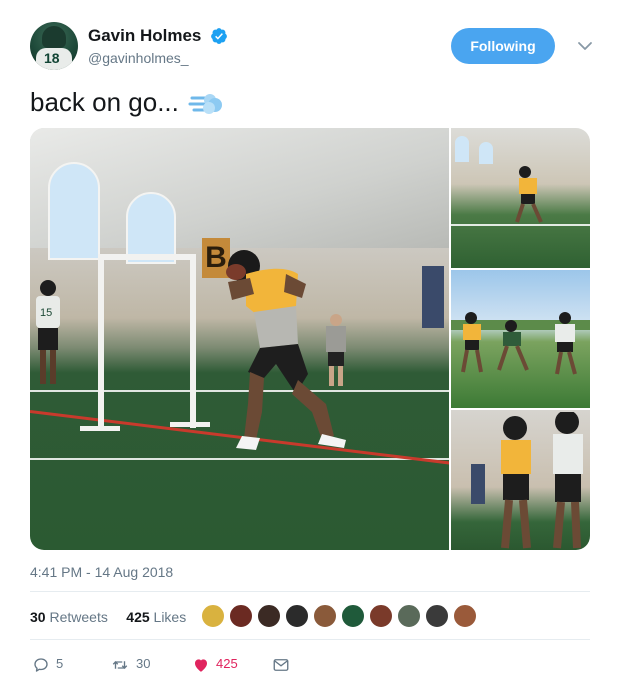  I want to click on avatar: 18, so click(54, 46).